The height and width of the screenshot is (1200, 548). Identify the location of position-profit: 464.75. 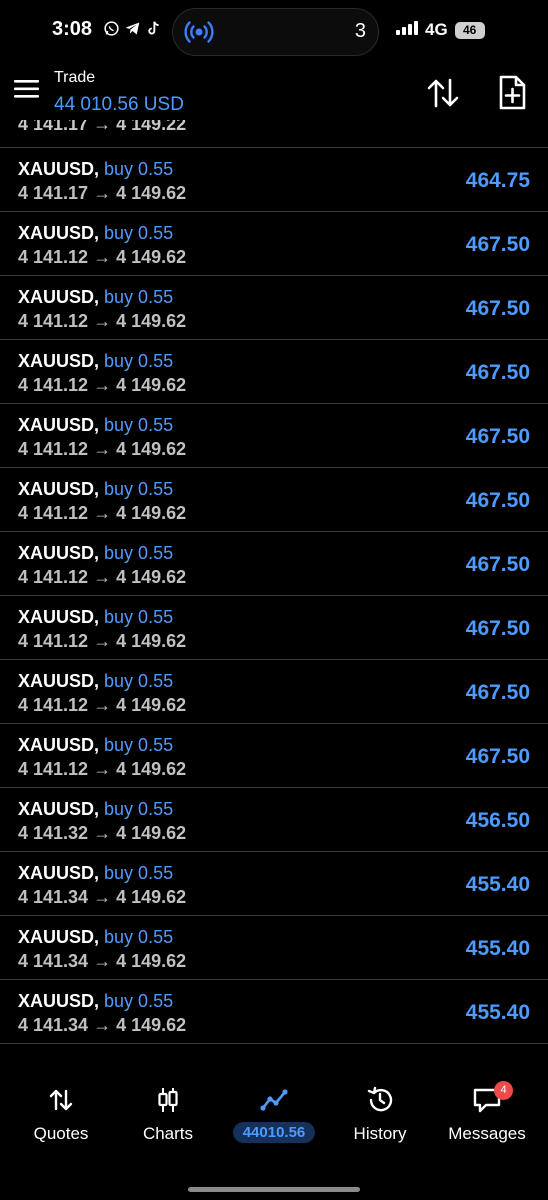
(497, 180).